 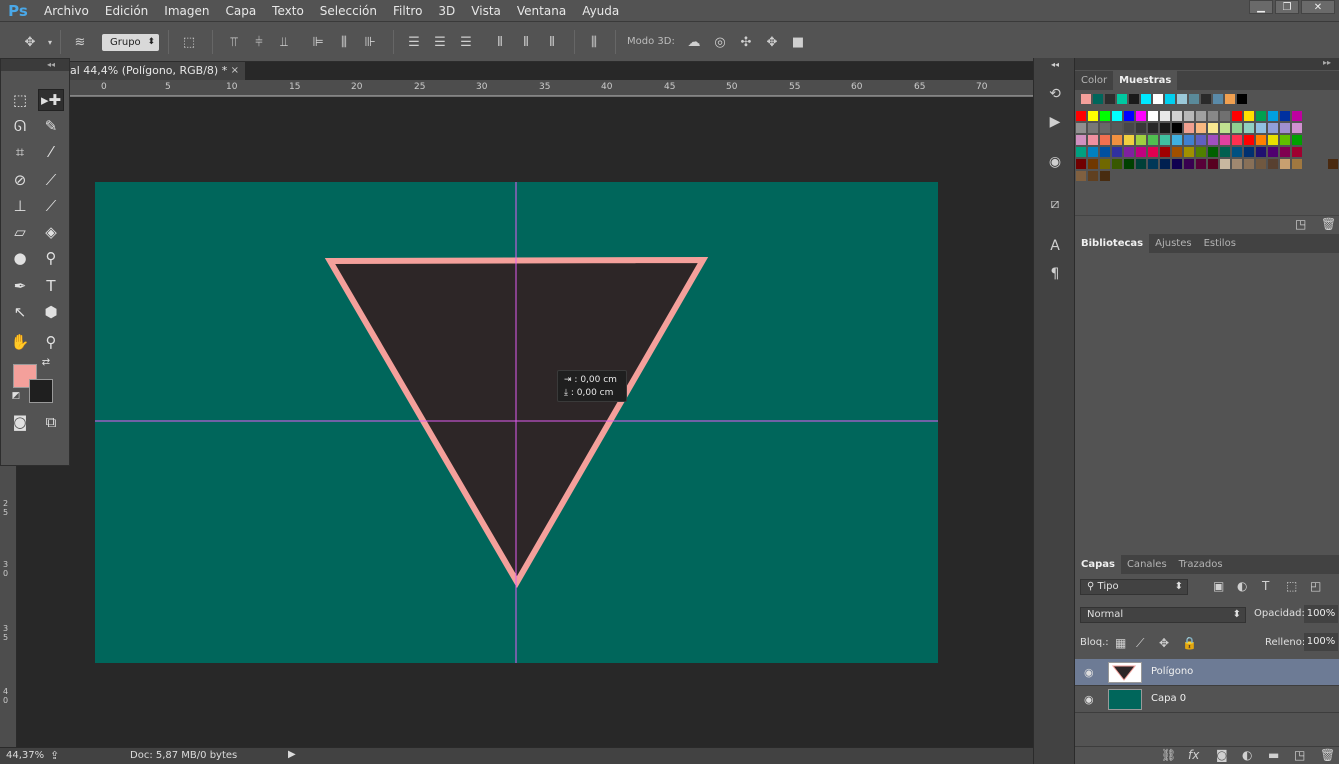 I want to click on blur-tool-icon: ●, so click(x=20, y=258).